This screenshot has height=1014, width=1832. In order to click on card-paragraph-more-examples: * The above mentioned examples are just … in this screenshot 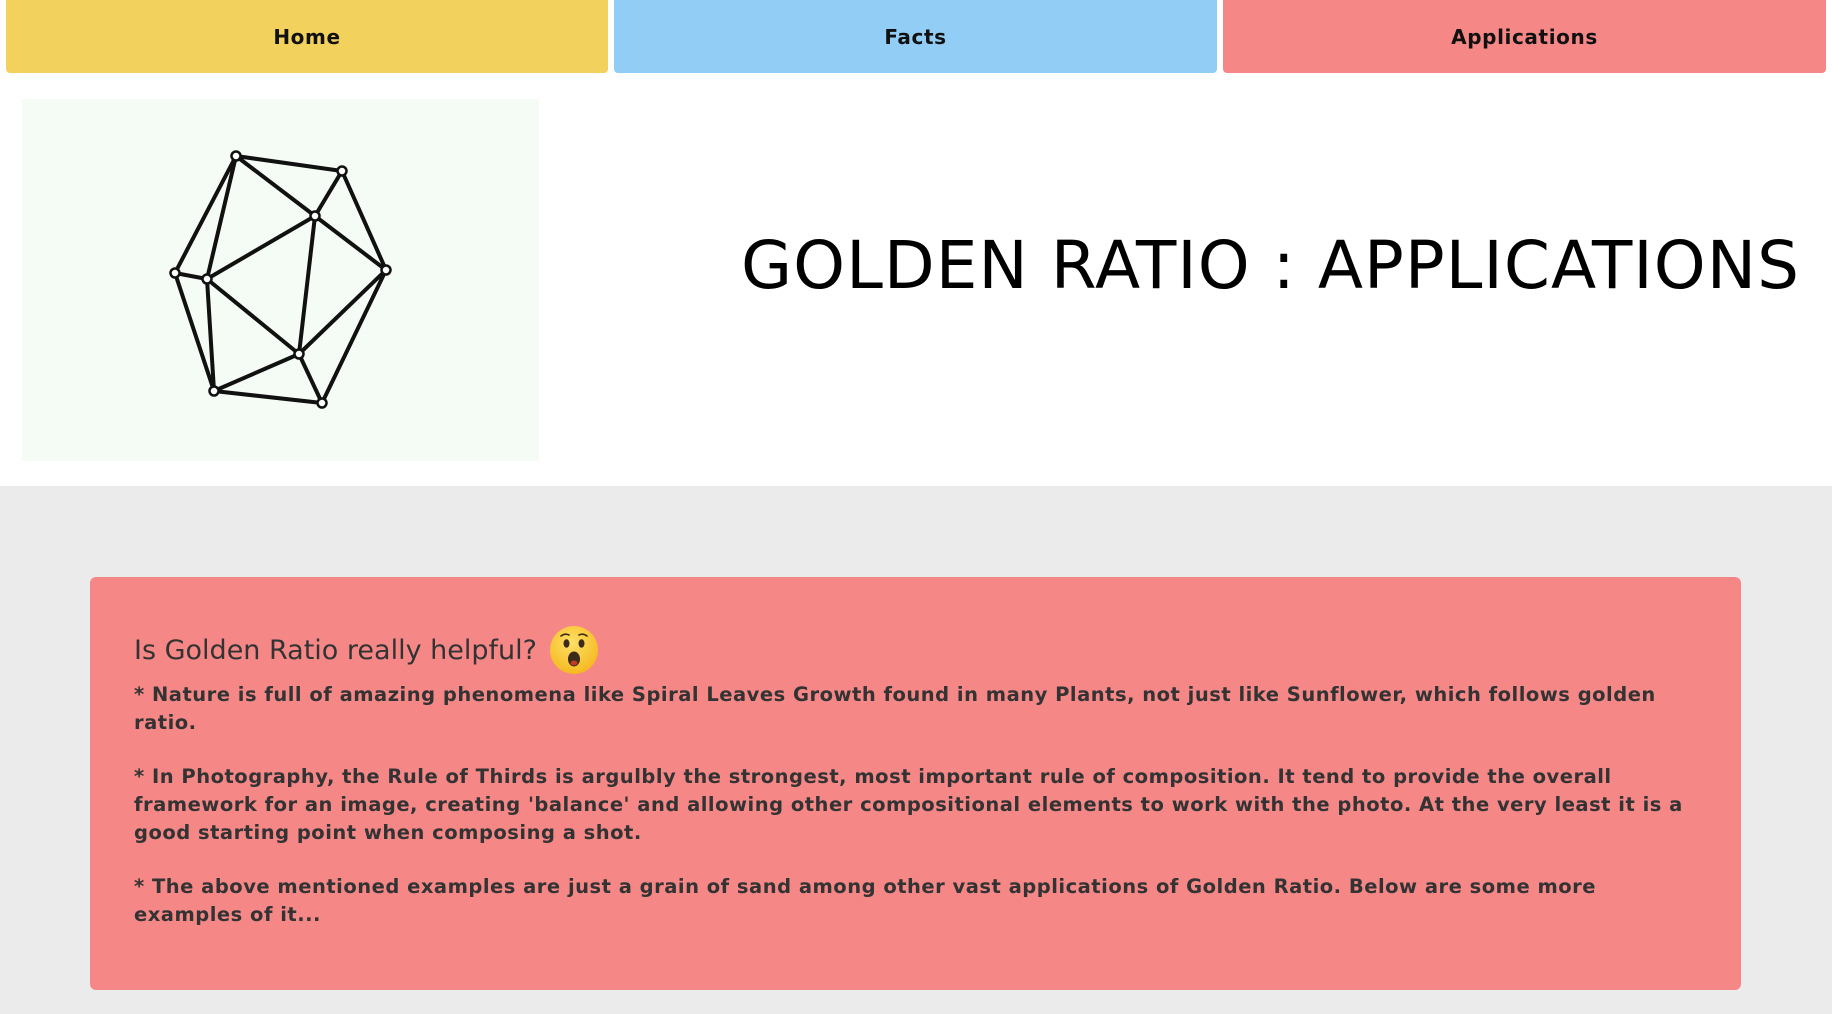, I will do `click(865, 900)`.